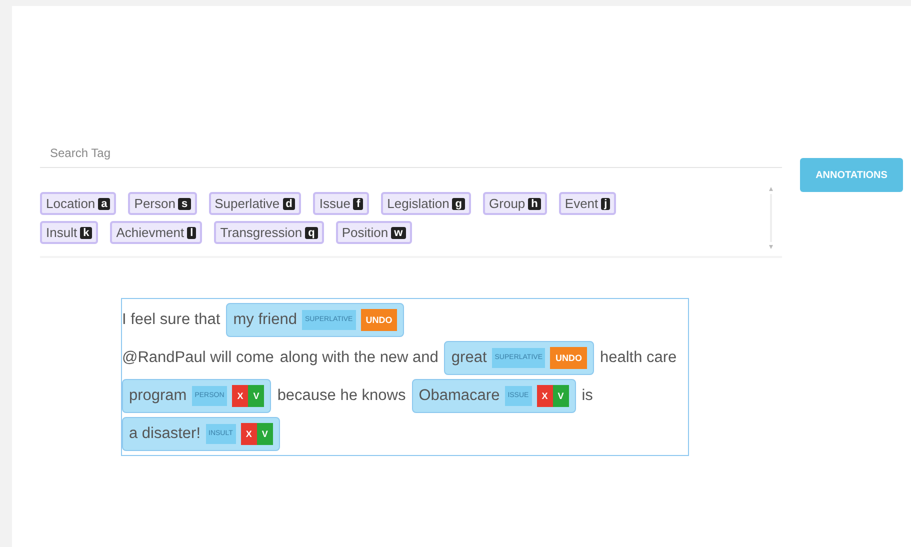 This screenshot has width=911, height=547. What do you see at coordinates (605, 204) in the screenshot?
I see `shortcut-key: j` at bounding box center [605, 204].